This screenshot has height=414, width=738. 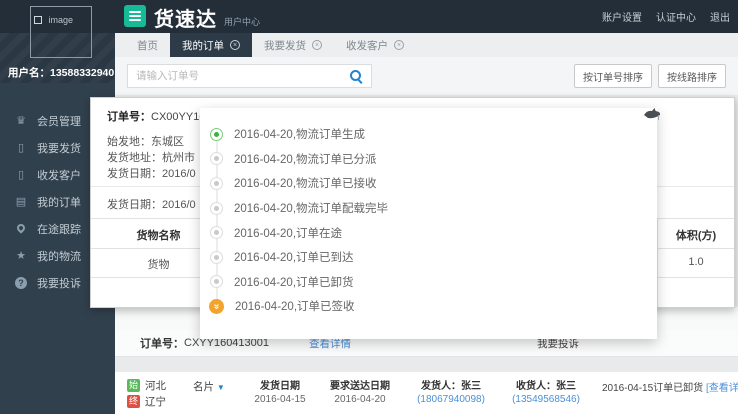 I want to click on app-title: 货速达, so click(x=185, y=20).